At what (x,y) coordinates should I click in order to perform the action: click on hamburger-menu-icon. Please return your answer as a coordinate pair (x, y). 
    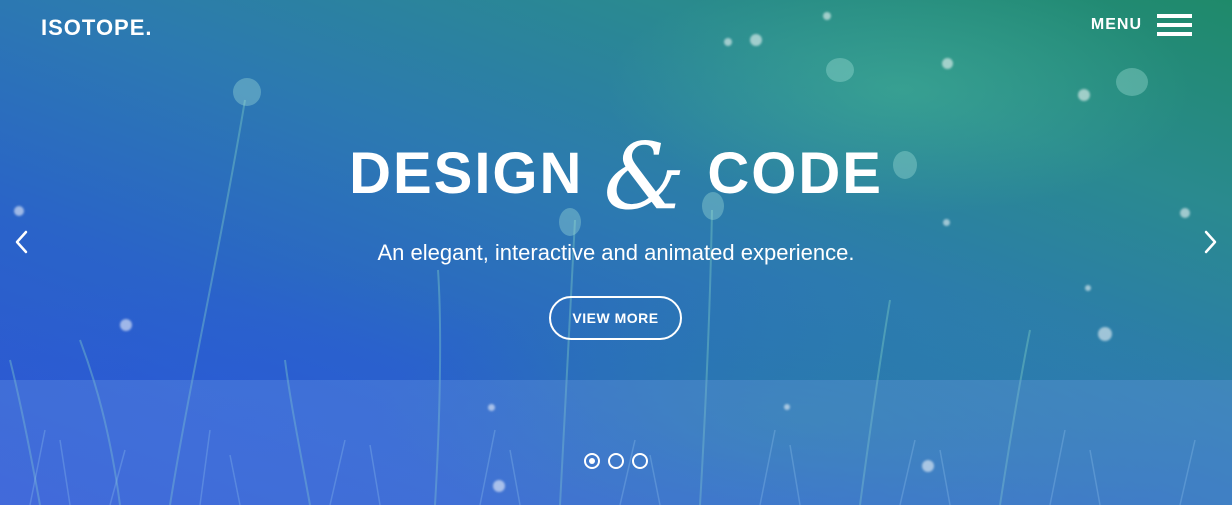
    Looking at the image, I should click on (1174, 25).